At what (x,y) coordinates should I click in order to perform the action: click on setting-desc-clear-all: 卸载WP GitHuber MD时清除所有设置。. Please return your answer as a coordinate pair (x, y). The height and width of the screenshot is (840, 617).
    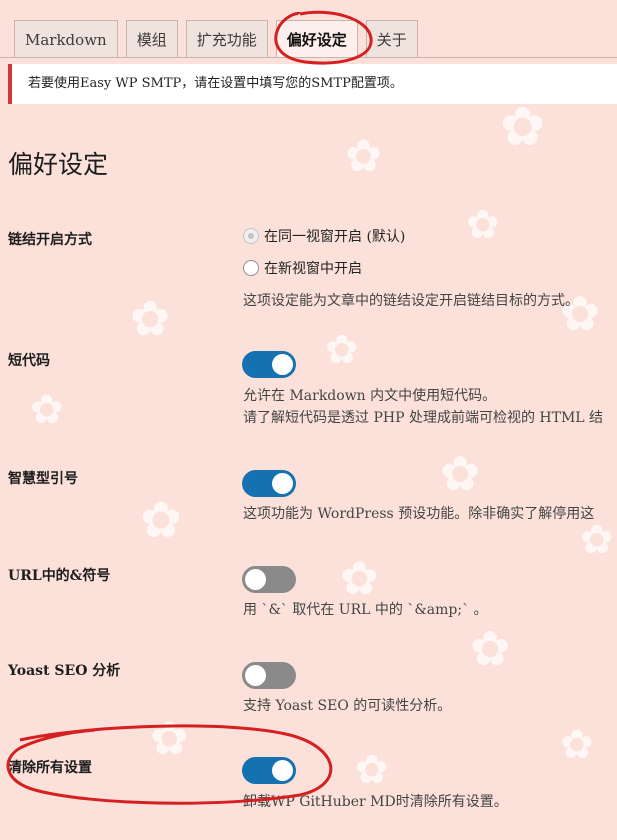
    Looking at the image, I should click on (375, 802).